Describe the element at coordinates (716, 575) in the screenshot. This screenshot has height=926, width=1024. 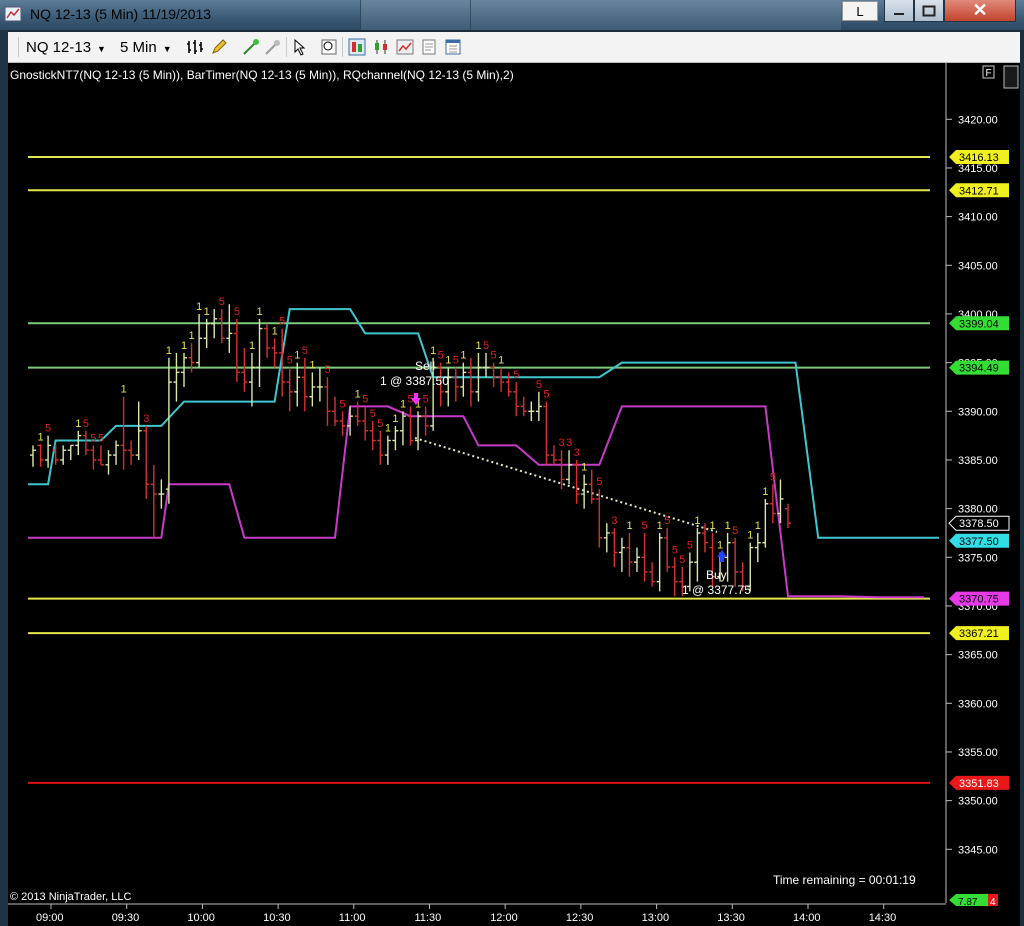
I see `buy-label: Buy` at that location.